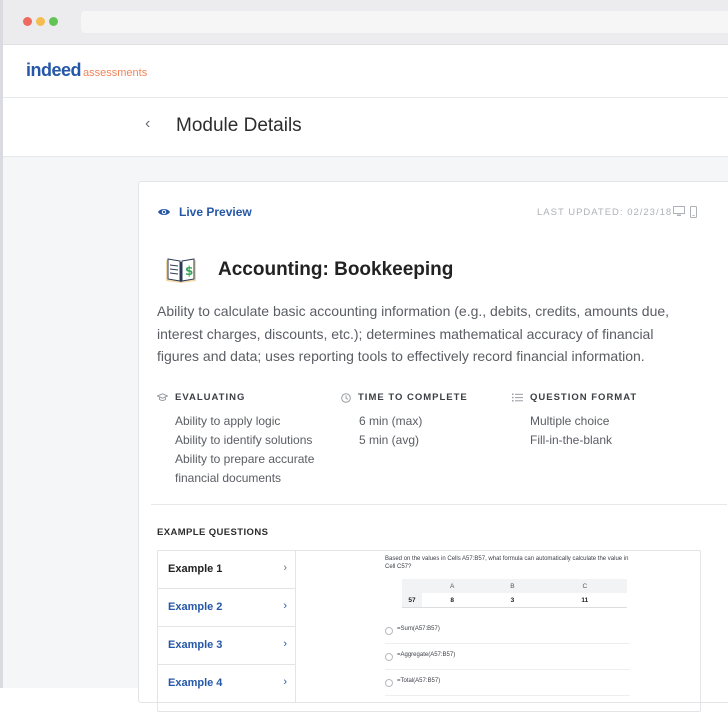 The width and height of the screenshot is (728, 712). I want to click on evaluating-item: Ability to apply logic, so click(228, 421).